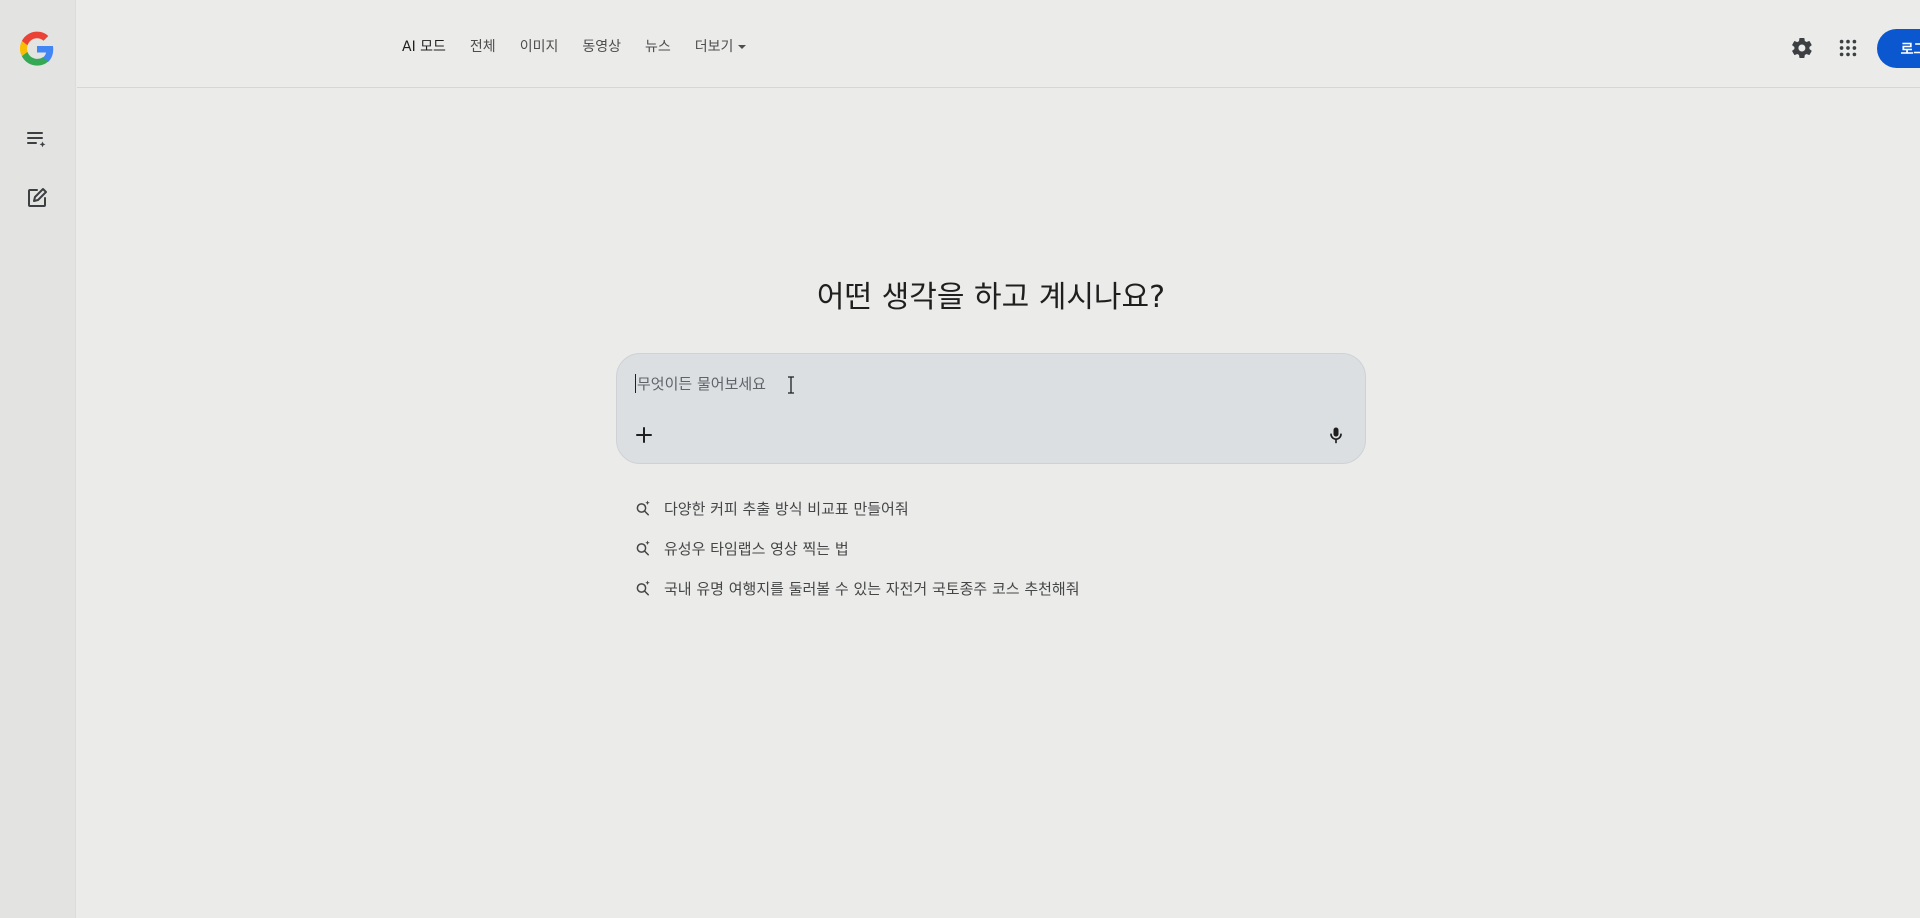  I want to click on tab-ai-mode: AI 모드, so click(424, 46).